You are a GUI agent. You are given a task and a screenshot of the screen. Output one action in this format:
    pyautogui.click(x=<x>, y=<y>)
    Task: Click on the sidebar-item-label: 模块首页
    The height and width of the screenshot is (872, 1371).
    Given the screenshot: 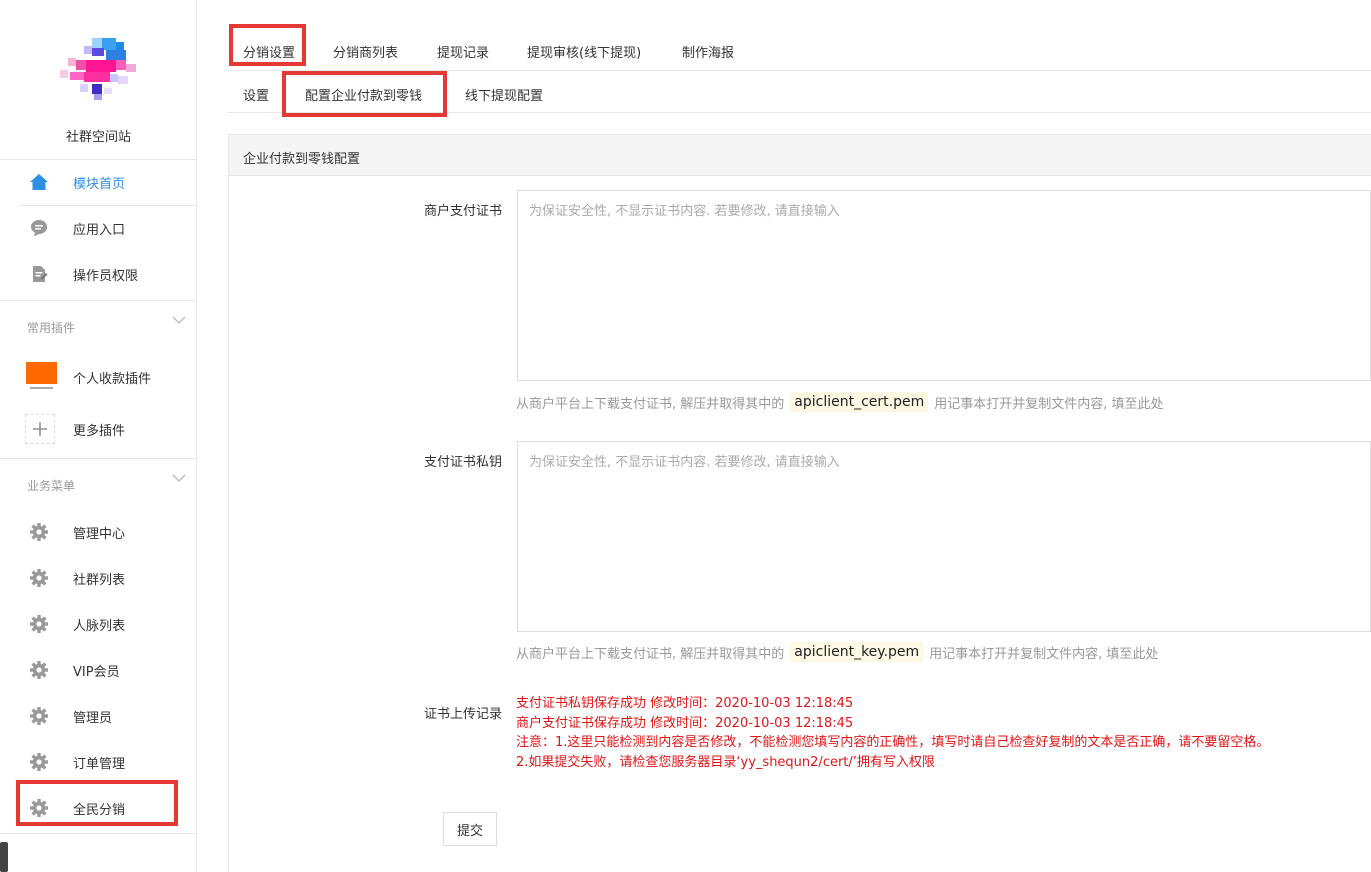 What is the action you would take?
    pyautogui.click(x=99, y=184)
    